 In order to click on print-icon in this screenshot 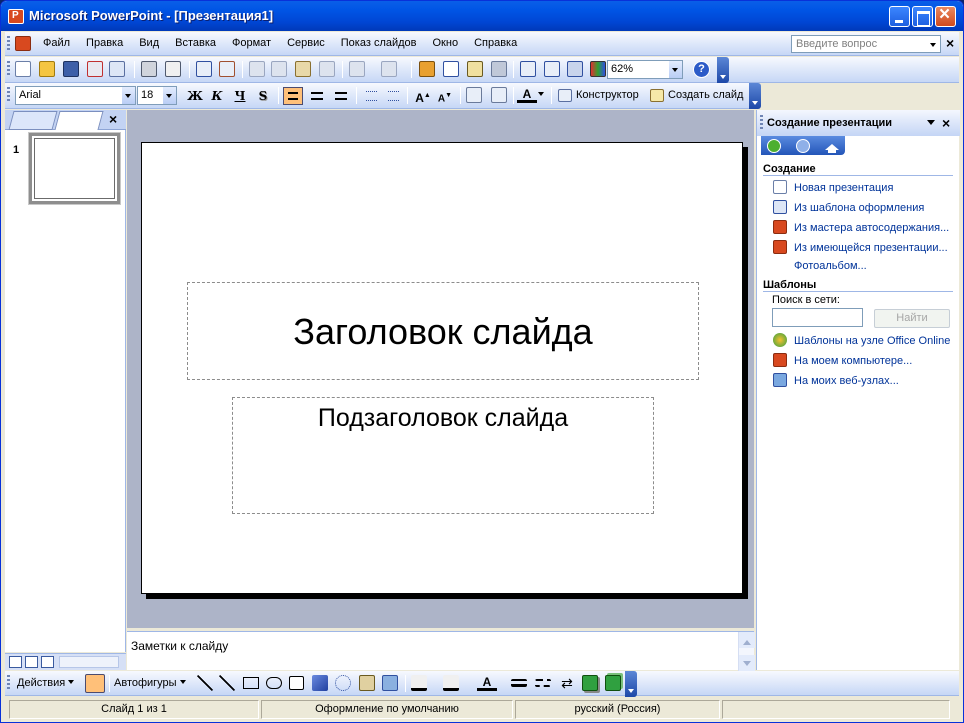, I will do `click(149, 69)`.